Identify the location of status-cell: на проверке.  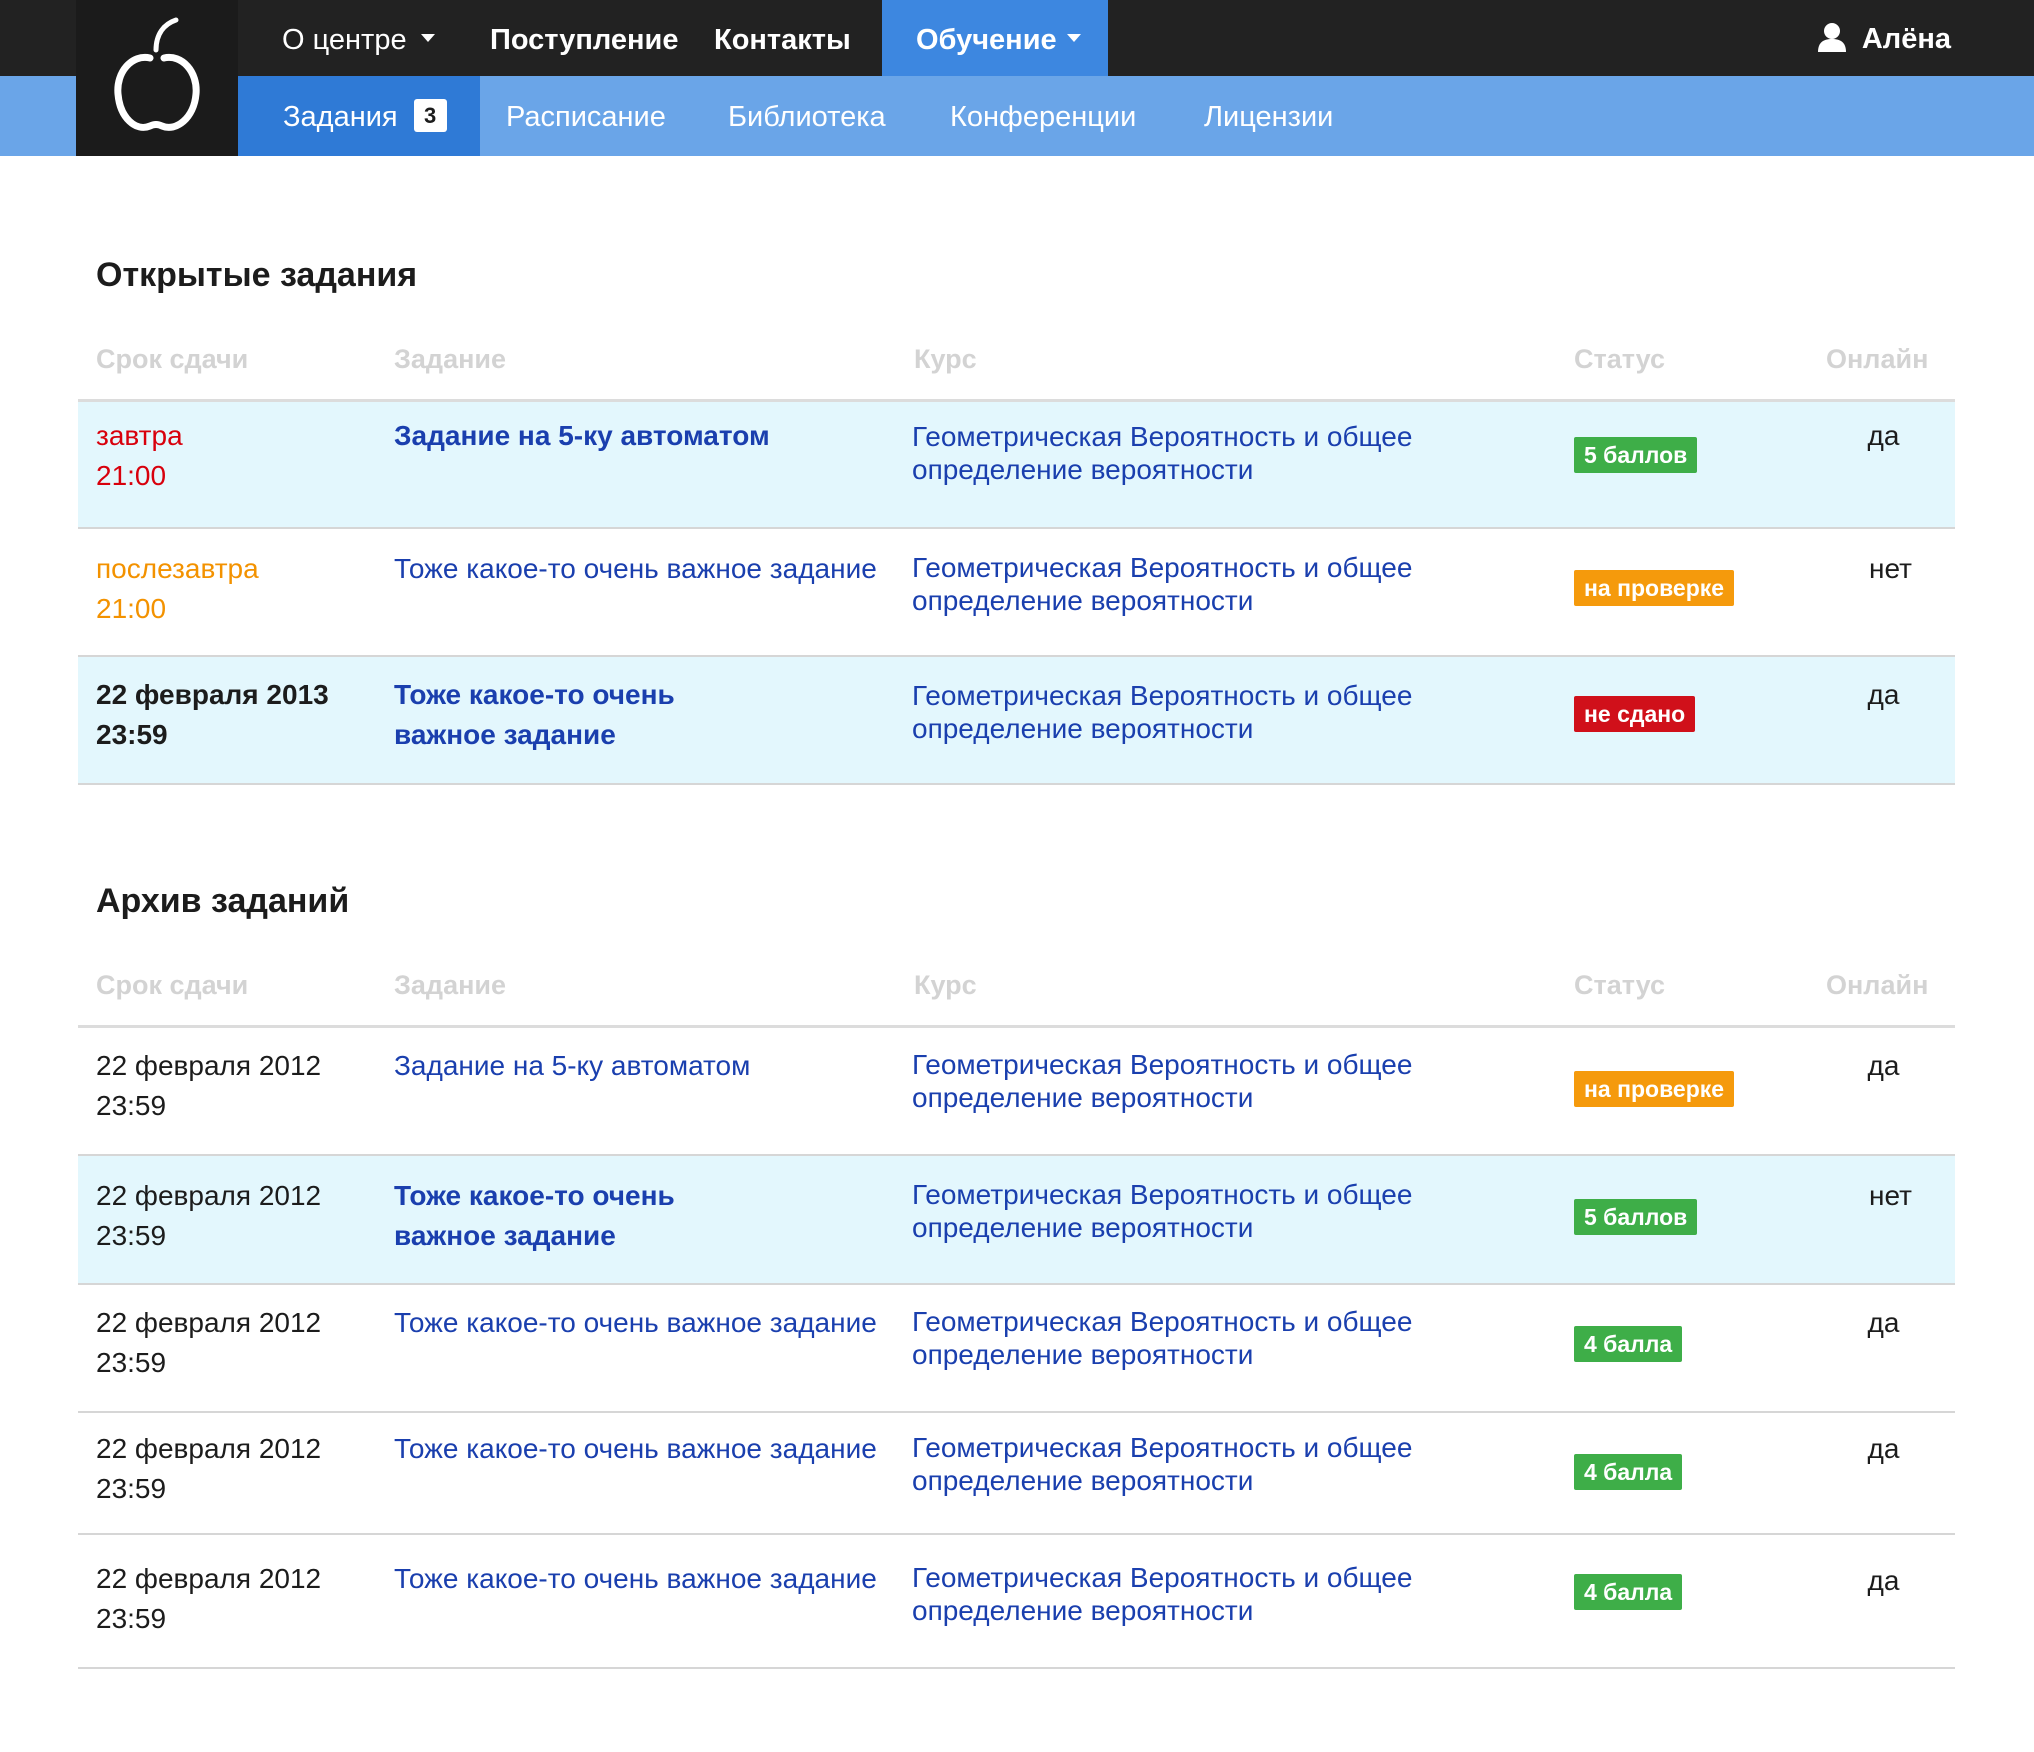
(1687, 592).